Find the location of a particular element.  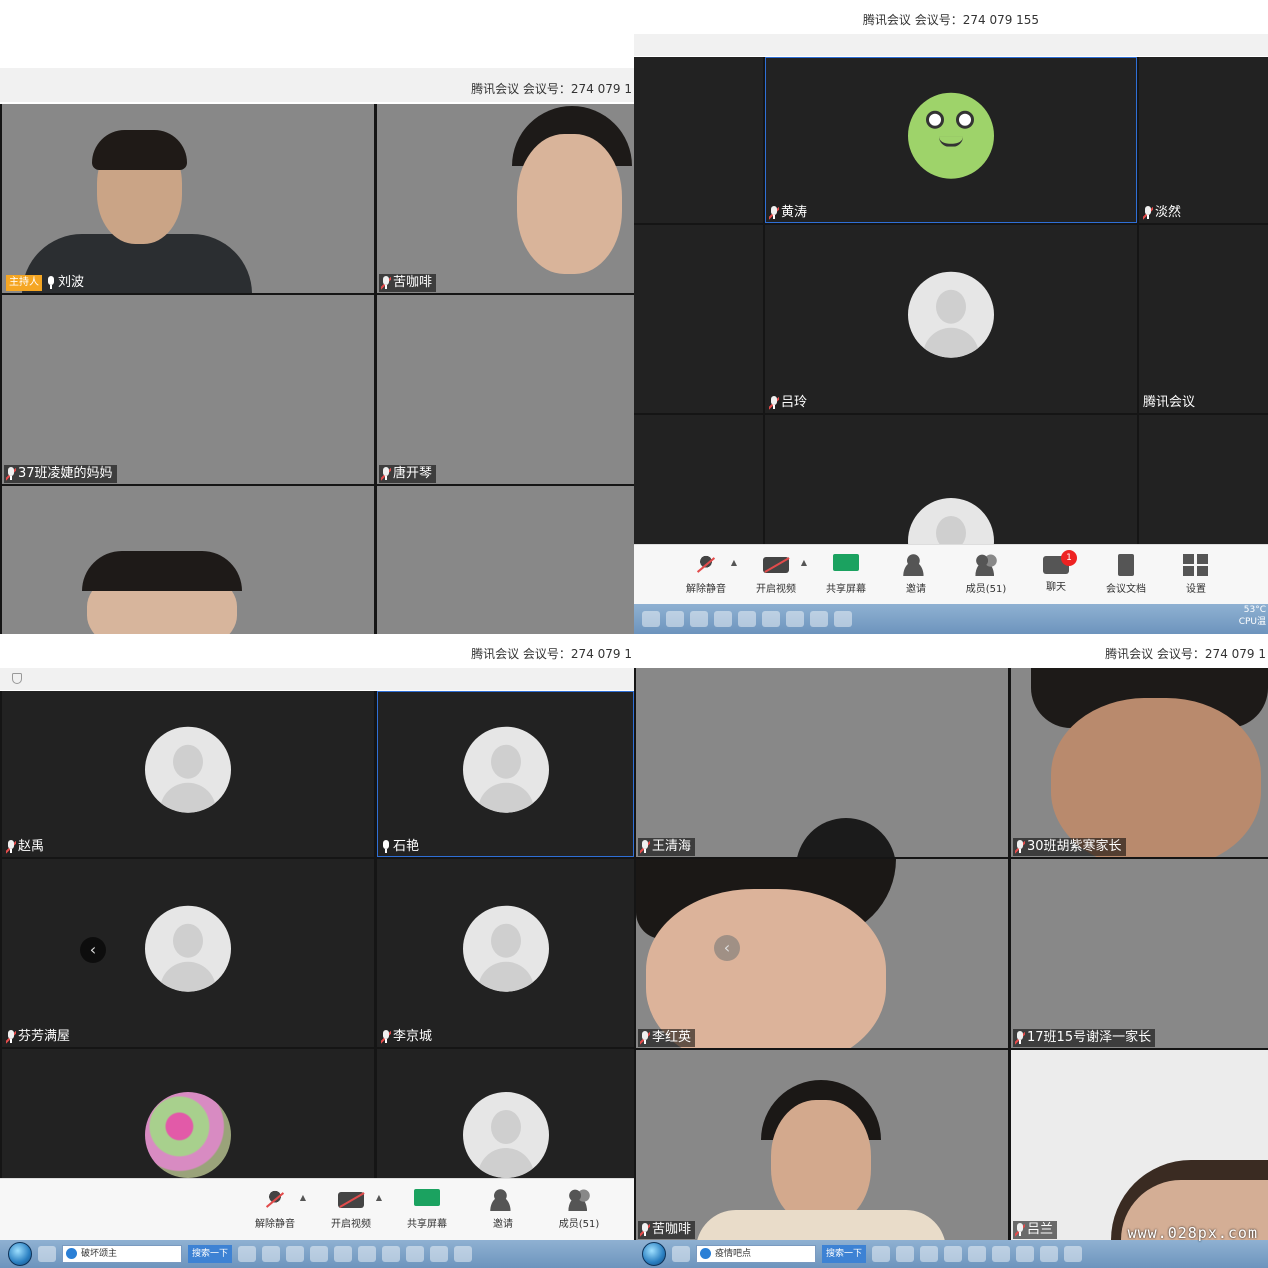

search-input: 疫情吧点 is located at coordinates (756, 1254).